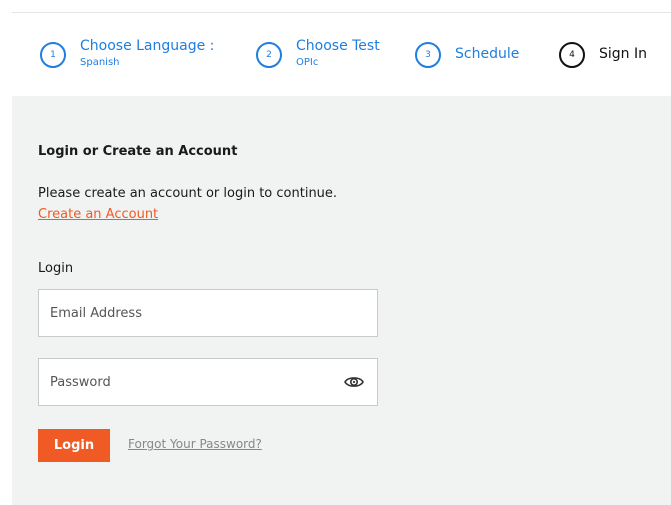  I want to click on forgot-password-link: Forgot Your Password?, so click(195, 444).